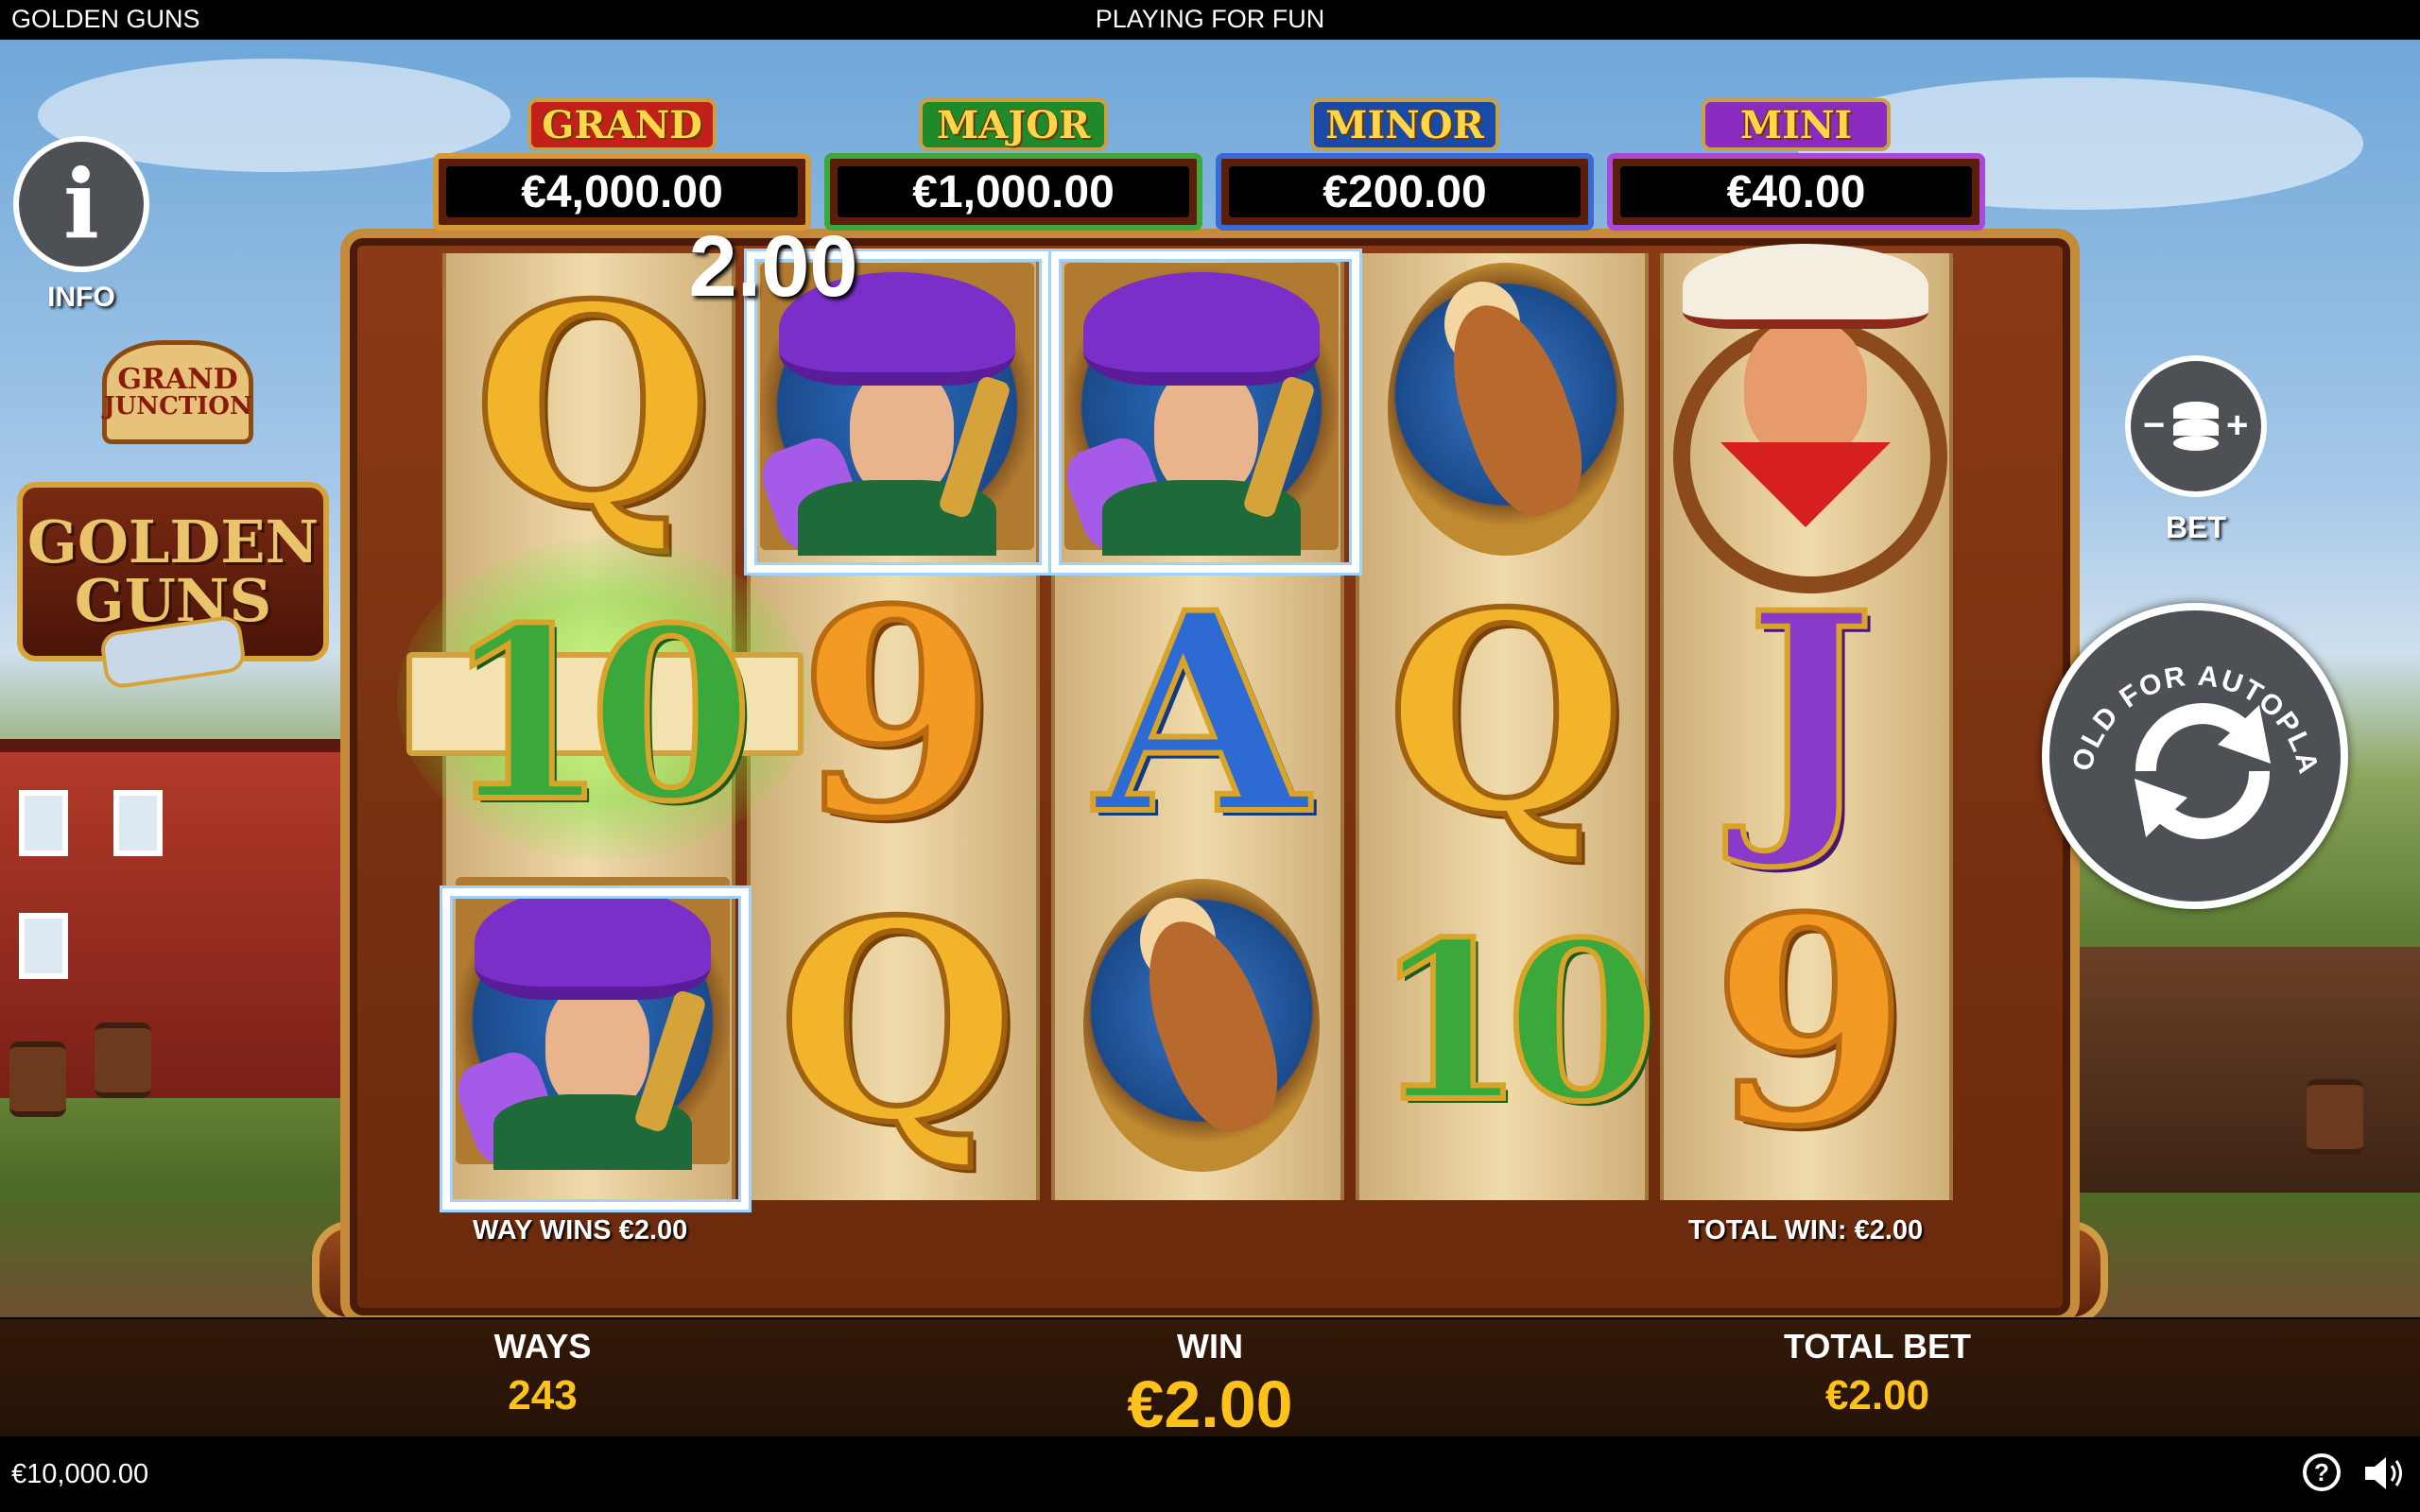 This screenshot has height=1512, width=2420. What do you see at coordinates (177, 406) in the screenshot?
I see `logo-line: JUNCTION` at bounding box center [177, 406].